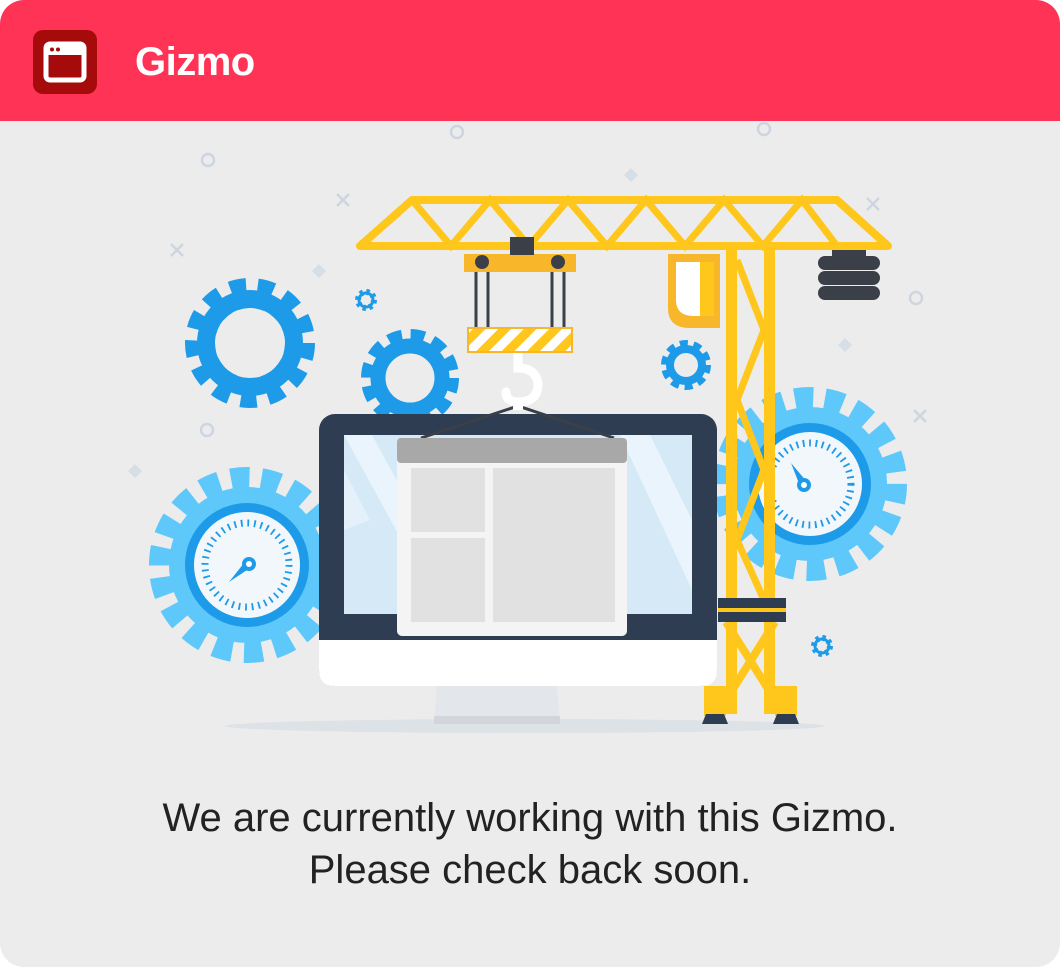 This screenshot has height=967, width=1060. I want to click on gear-icon-center, so click(410, 378).